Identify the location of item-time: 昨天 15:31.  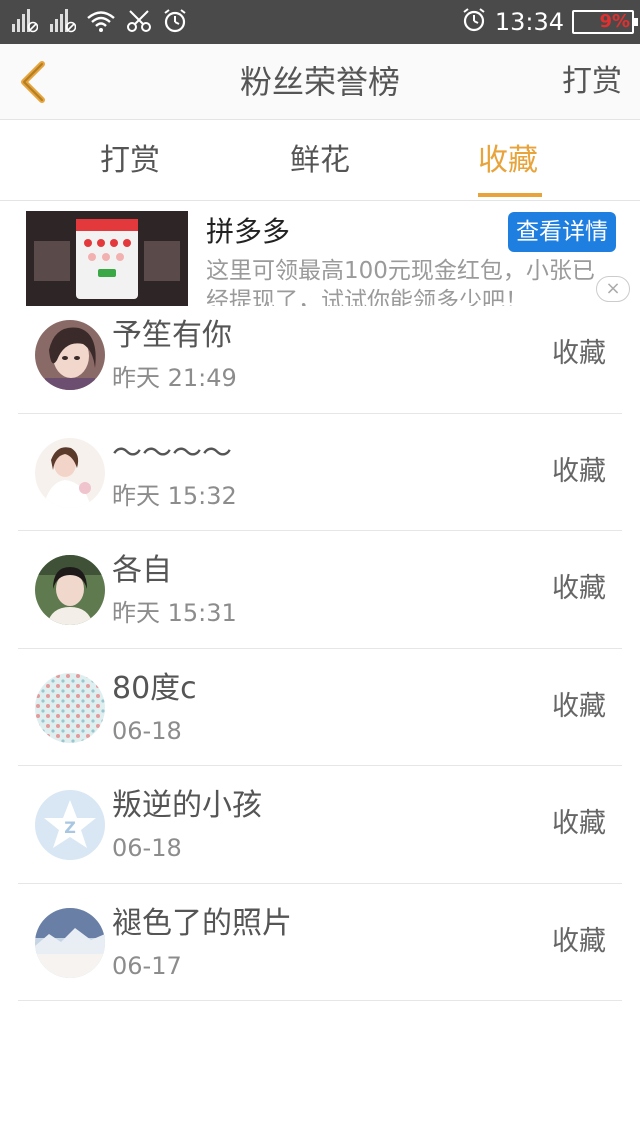
(174, 613).